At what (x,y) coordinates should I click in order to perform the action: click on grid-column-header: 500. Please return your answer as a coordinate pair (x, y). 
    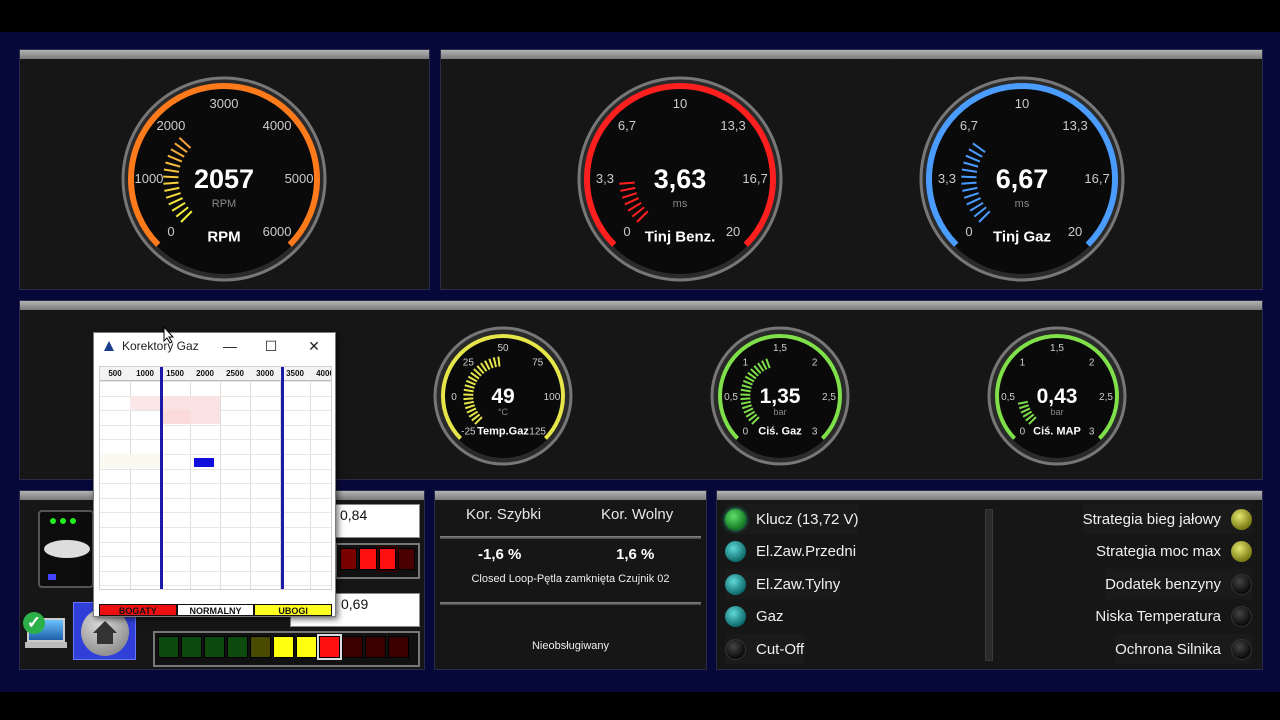
    Looking at the image, I should click on (115, 373).